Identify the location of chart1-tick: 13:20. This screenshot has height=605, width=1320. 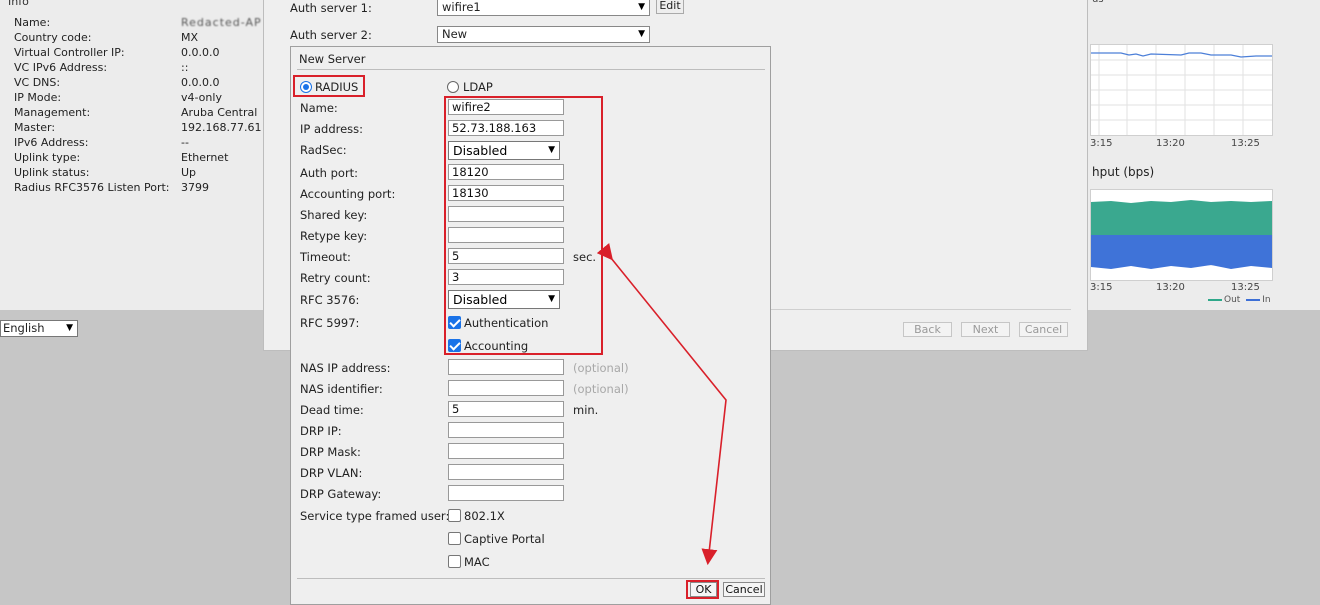
(1170, 143).